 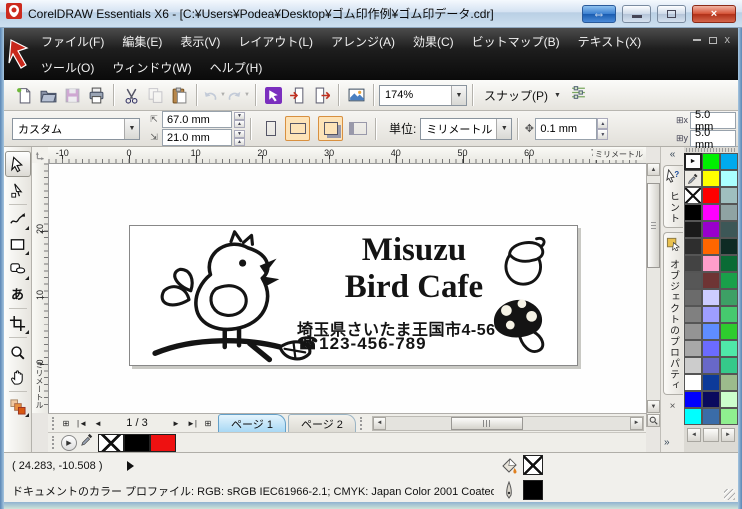 What do you see at coordinates (653, 225) in the screenshot?
I see `vertical-scroll-thumb` at bounding box center [653, 225].